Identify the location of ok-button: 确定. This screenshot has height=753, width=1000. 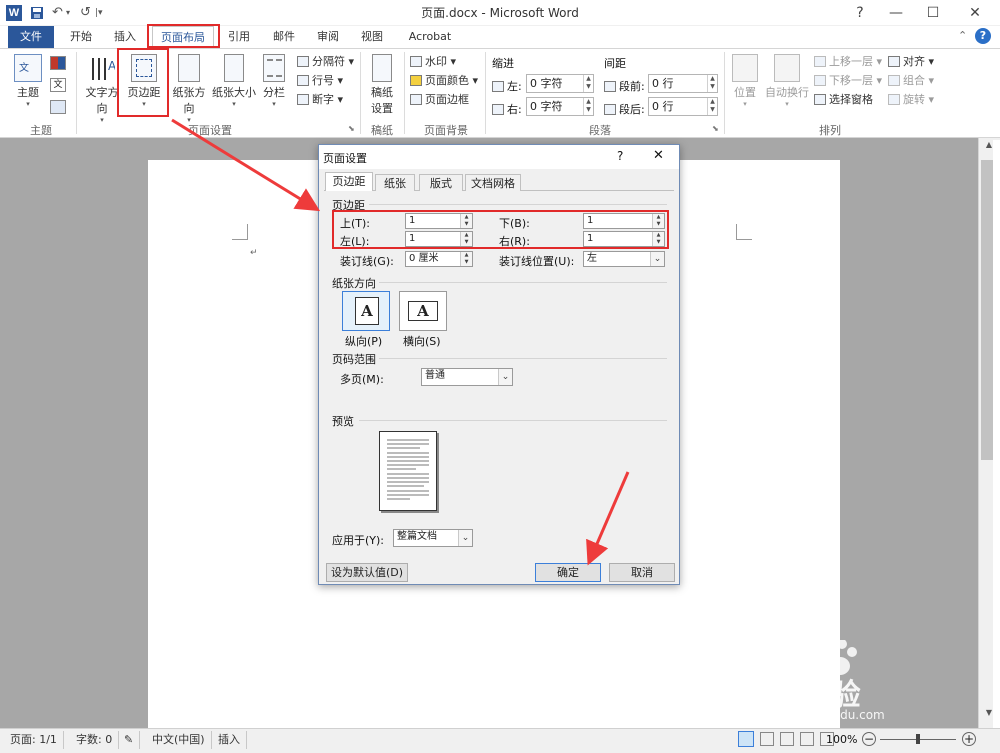
(568, 572).